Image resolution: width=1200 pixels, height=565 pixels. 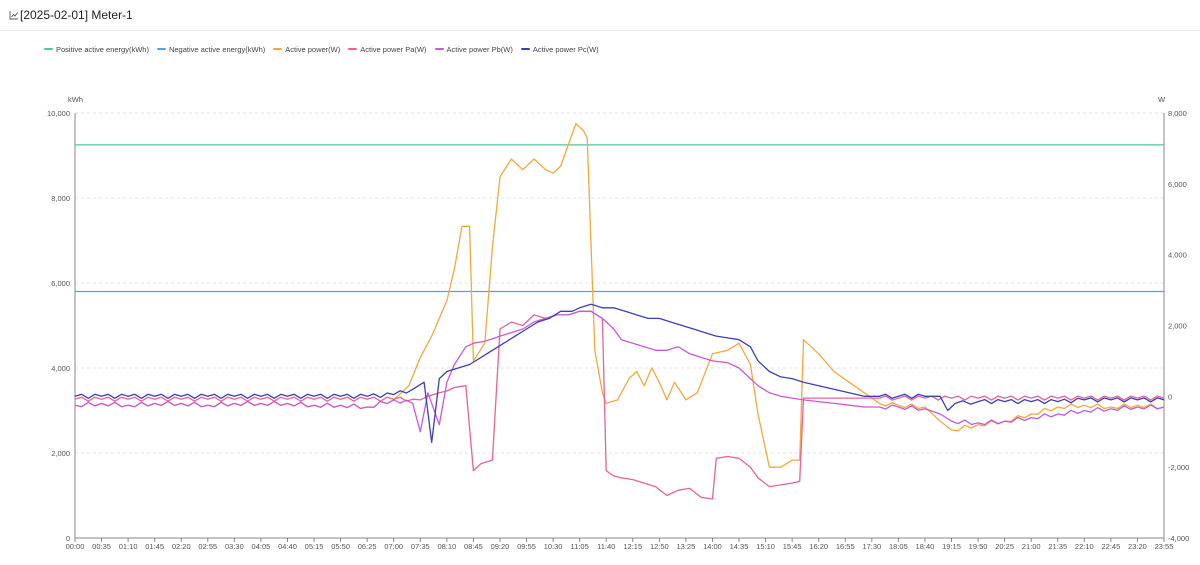 I want to click on y-right-tick-label: 8,000, so click(x=1177, y=113).